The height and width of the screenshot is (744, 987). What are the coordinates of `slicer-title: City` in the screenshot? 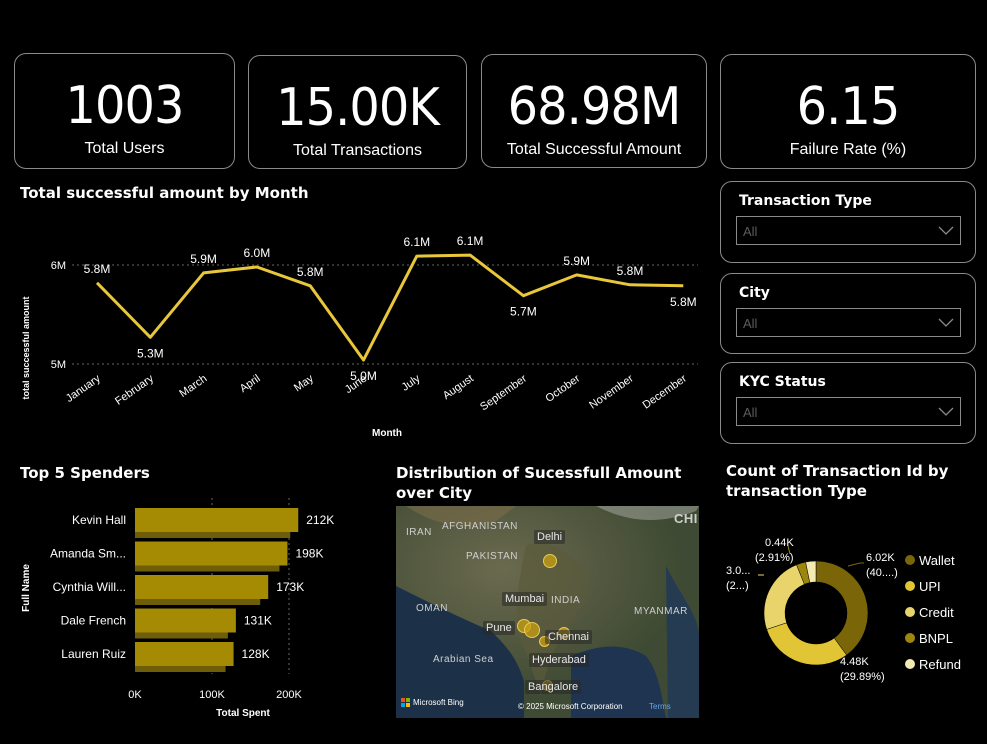 It's located at (754, 293).